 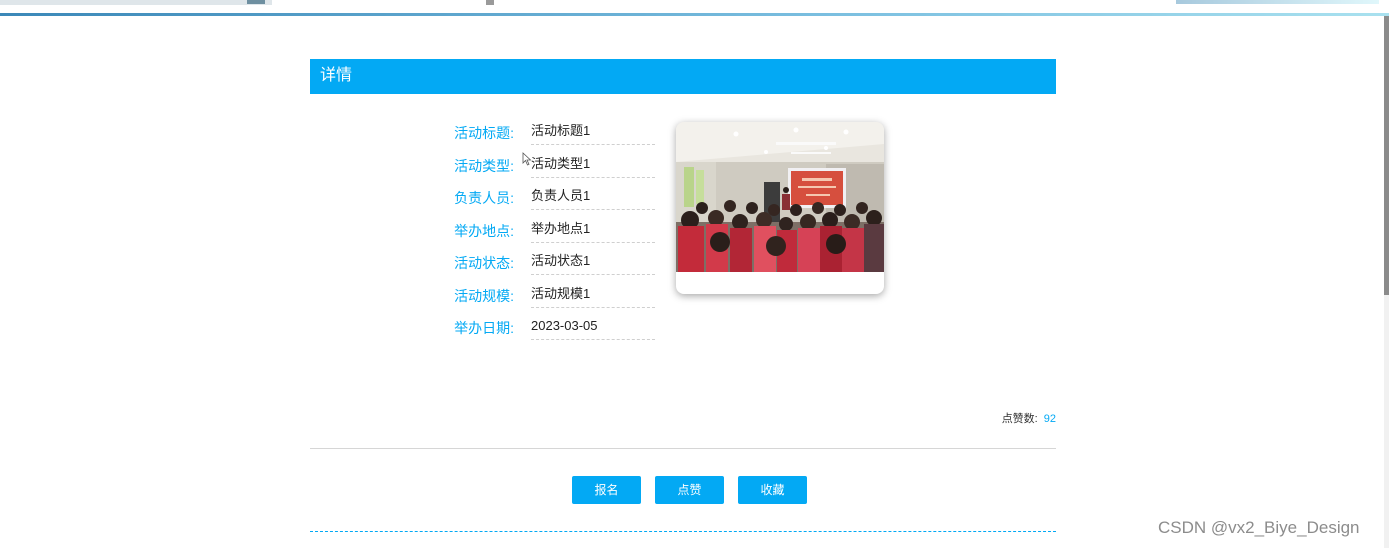 I want to click on detail-value: 举办地点1, so click(x=593, y=231).